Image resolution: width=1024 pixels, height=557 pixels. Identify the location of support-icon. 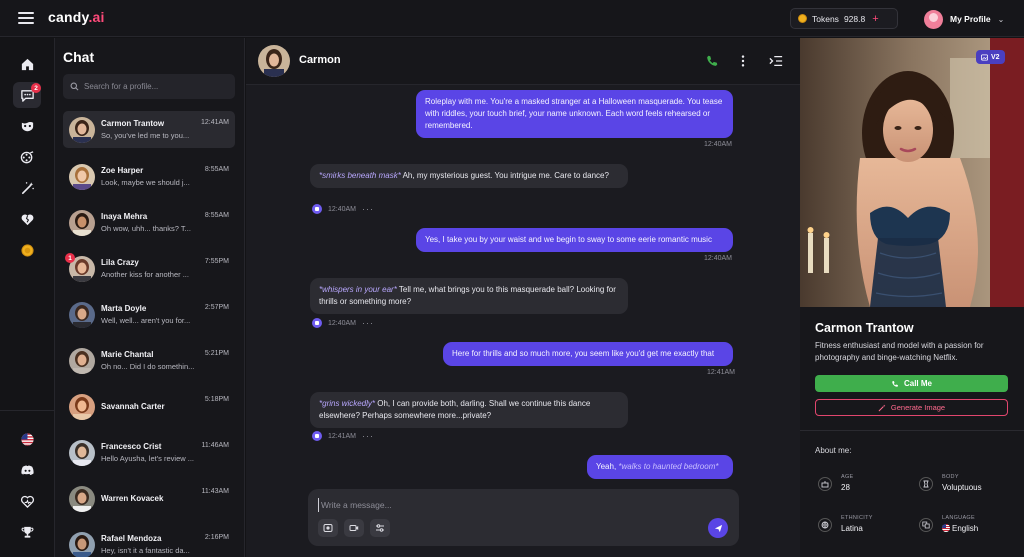
(27, 501).